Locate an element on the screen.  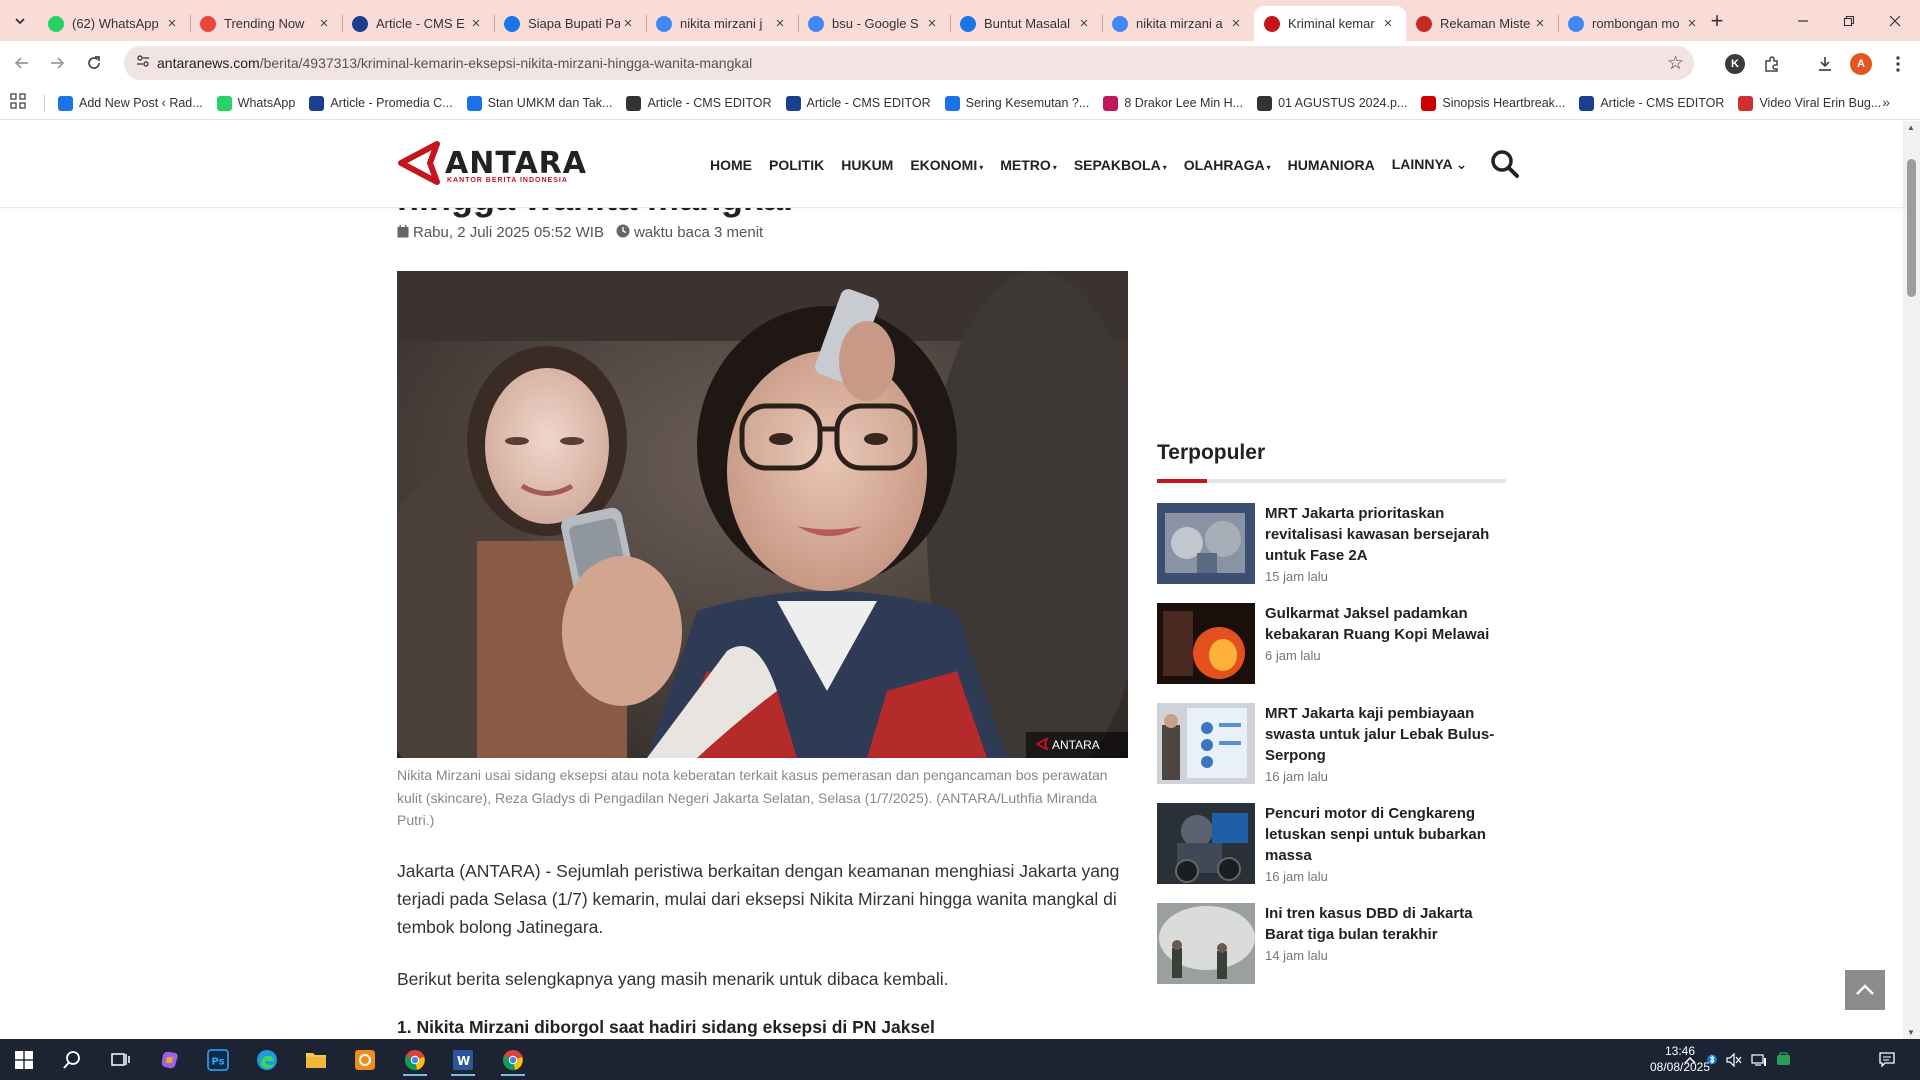
nav-item-ekonomi: EKONOMI ▾ is located at coordinates (946, 165).